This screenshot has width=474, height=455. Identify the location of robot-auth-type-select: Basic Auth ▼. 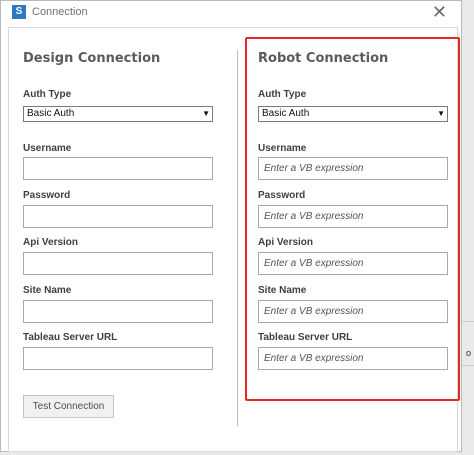
(353, 114).